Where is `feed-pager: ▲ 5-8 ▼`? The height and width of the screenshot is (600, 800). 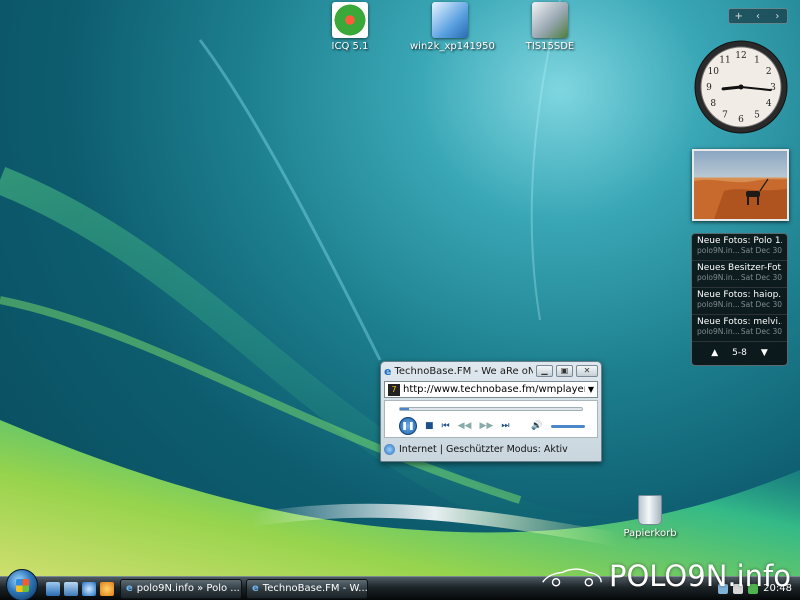 feed-pager: ▲ 5-8 ▼ is located at coordinates (739, 353).